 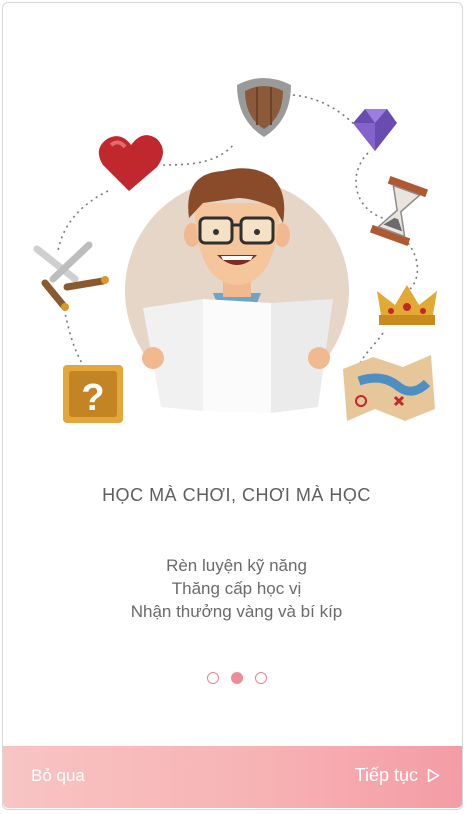 I want to click on swords-icon, so click(x=71, y=276).